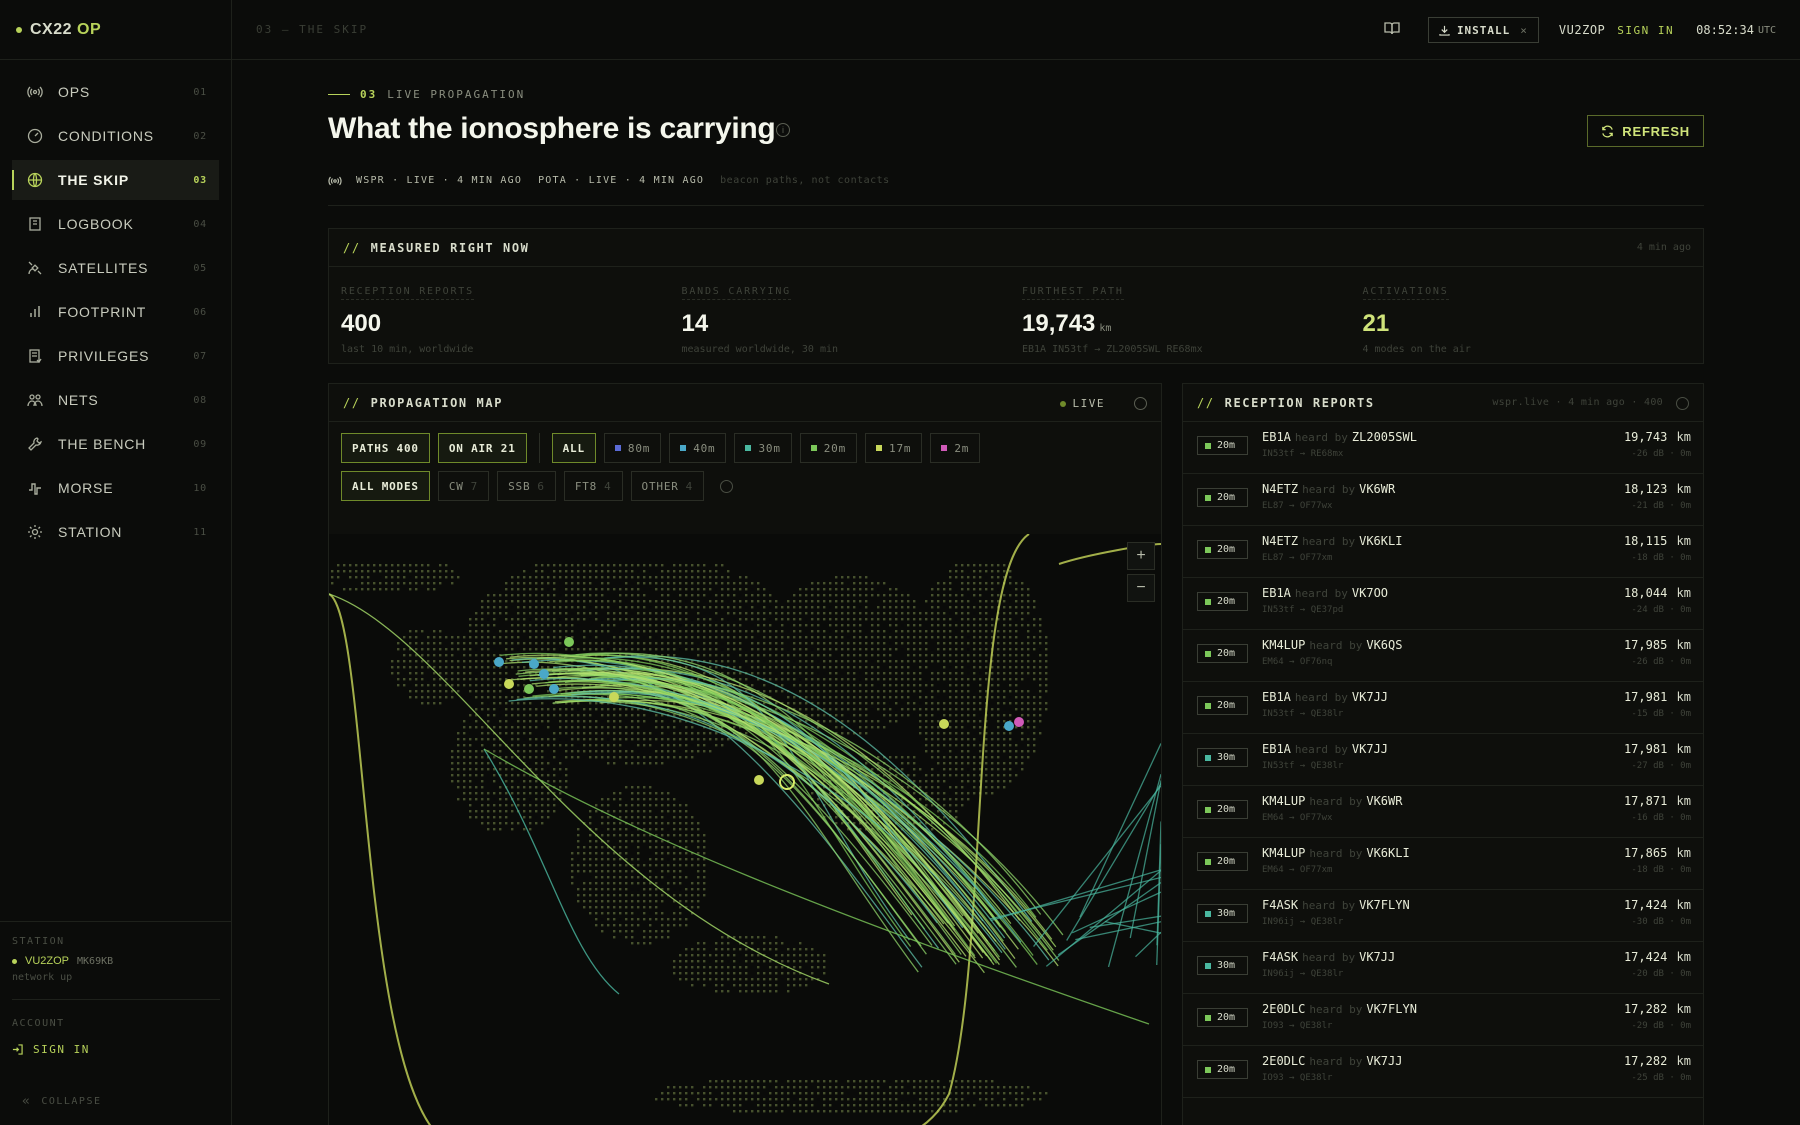 The image size is (1800, 1125). Describe the element at coordinates (38, 941) in the screenshot. I see `station-label: STATION` at that location.